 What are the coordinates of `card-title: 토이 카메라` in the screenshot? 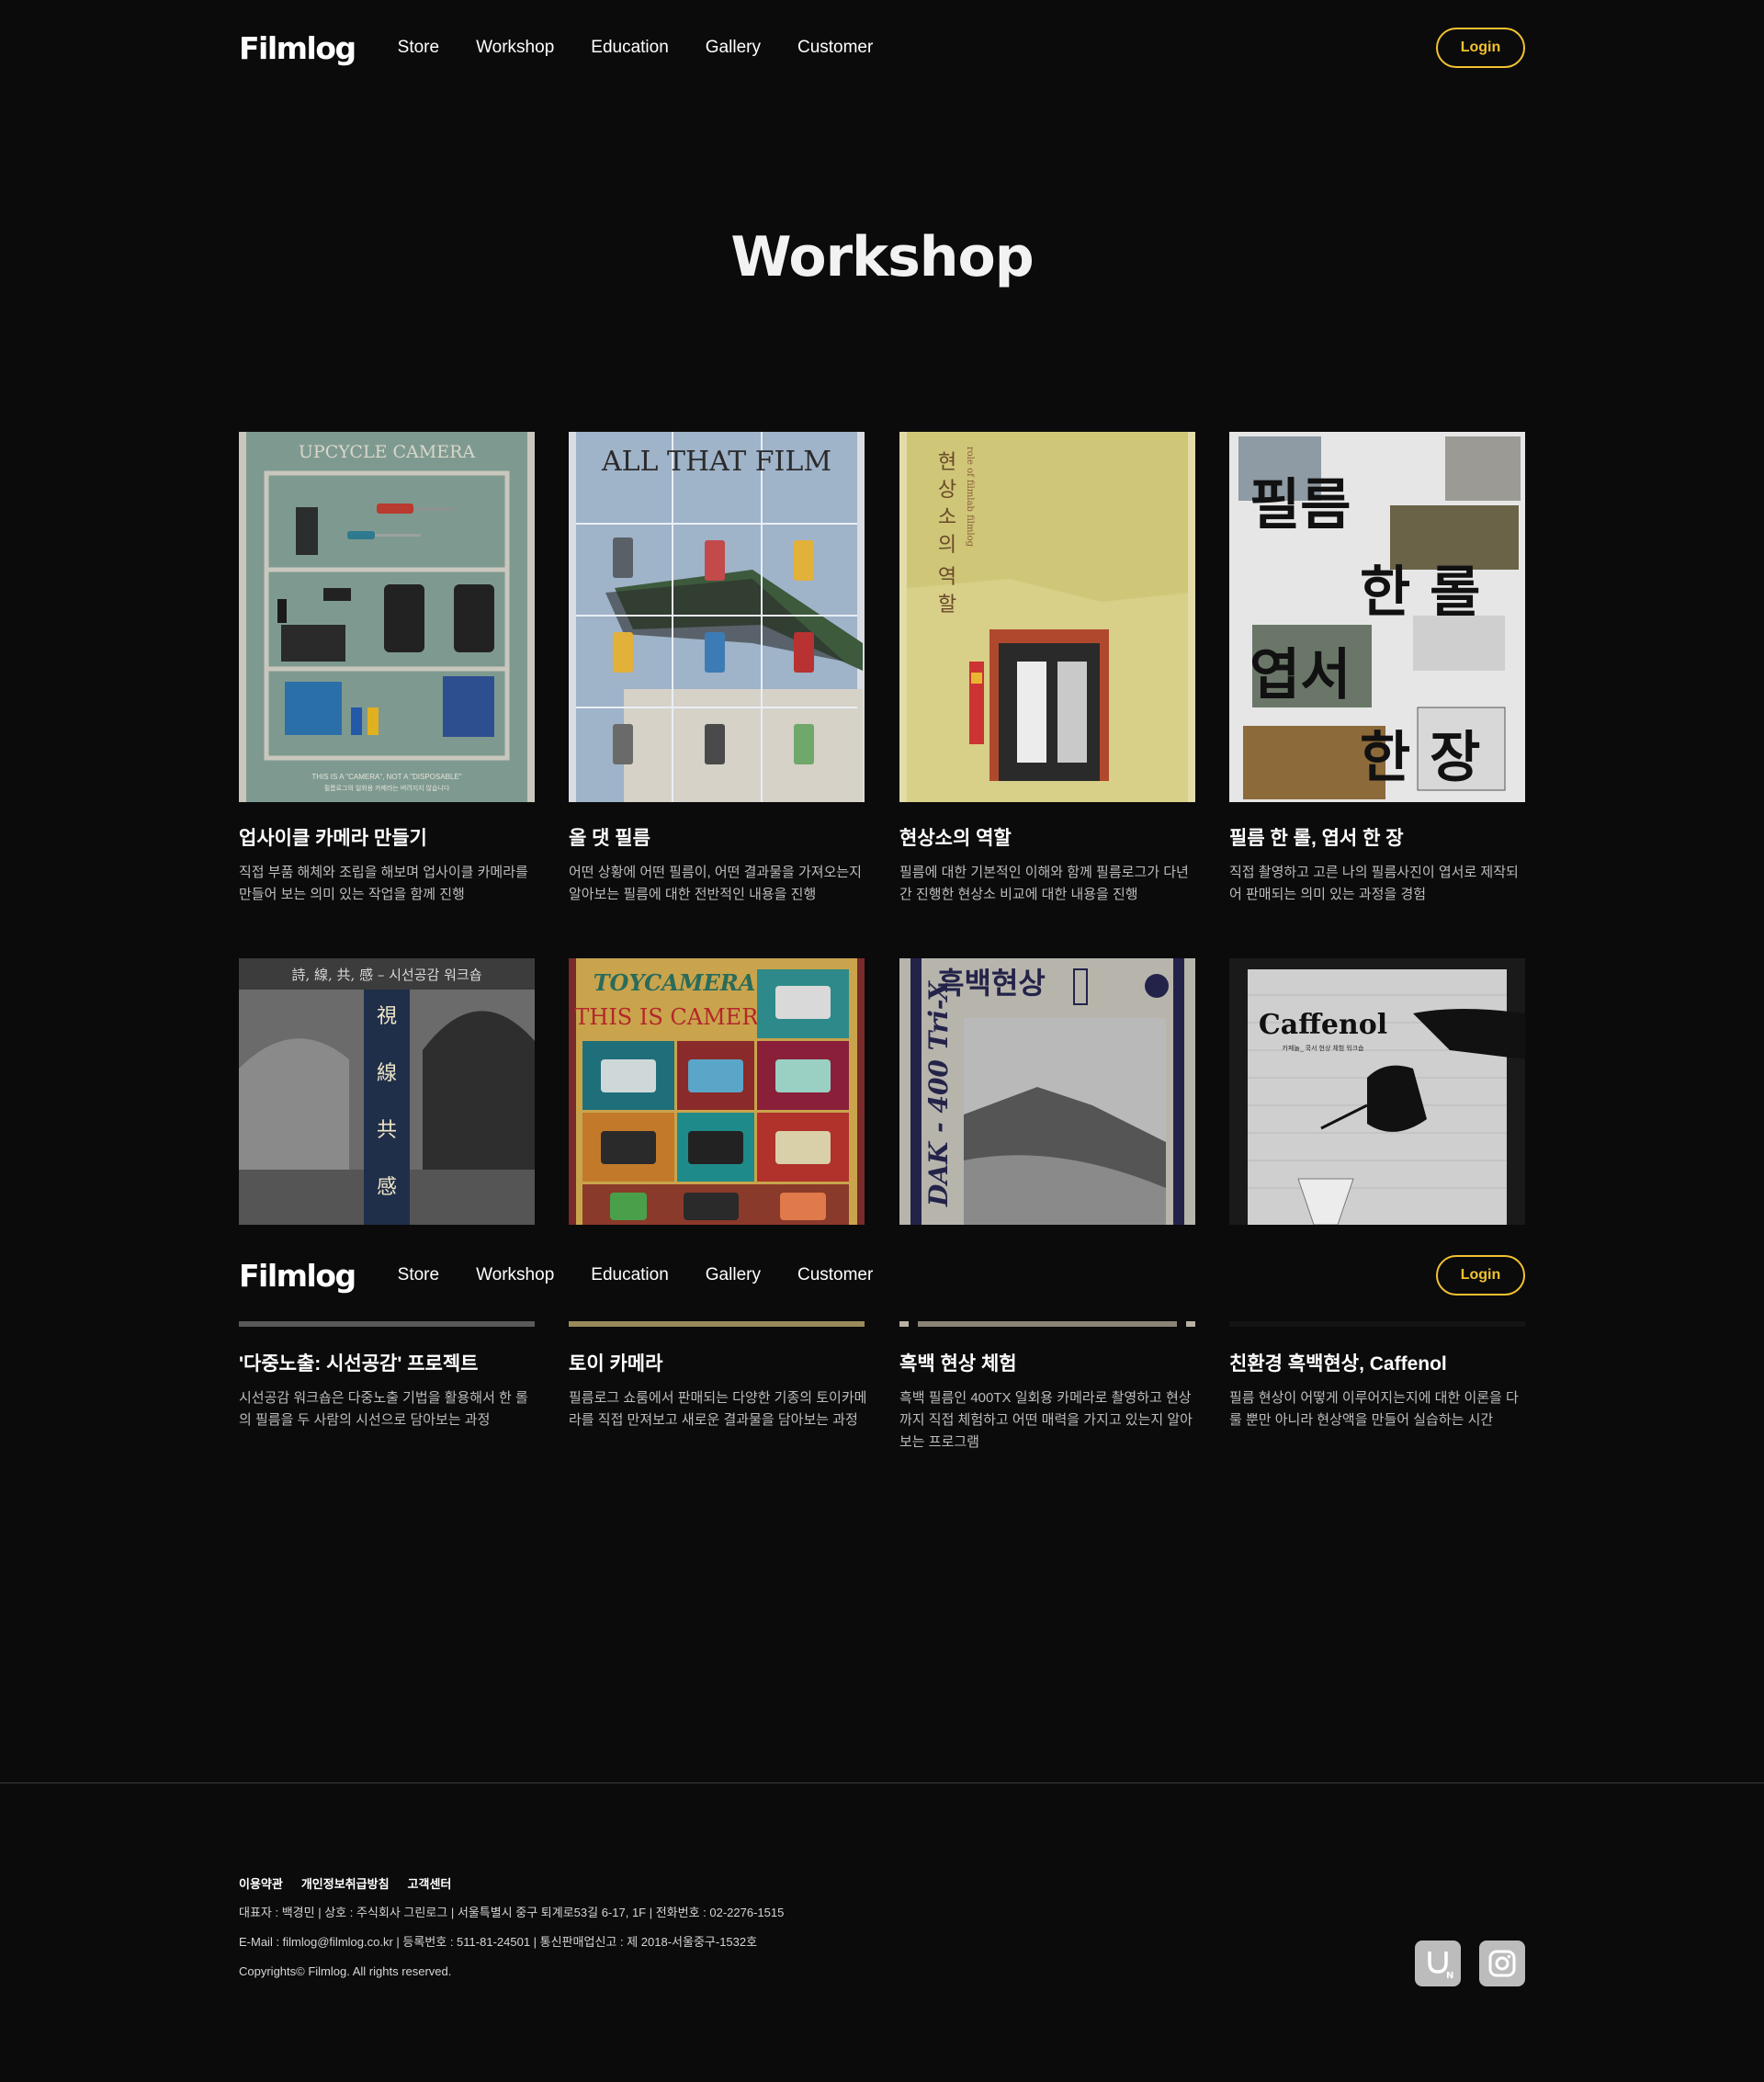 It's located at (717, 1363).